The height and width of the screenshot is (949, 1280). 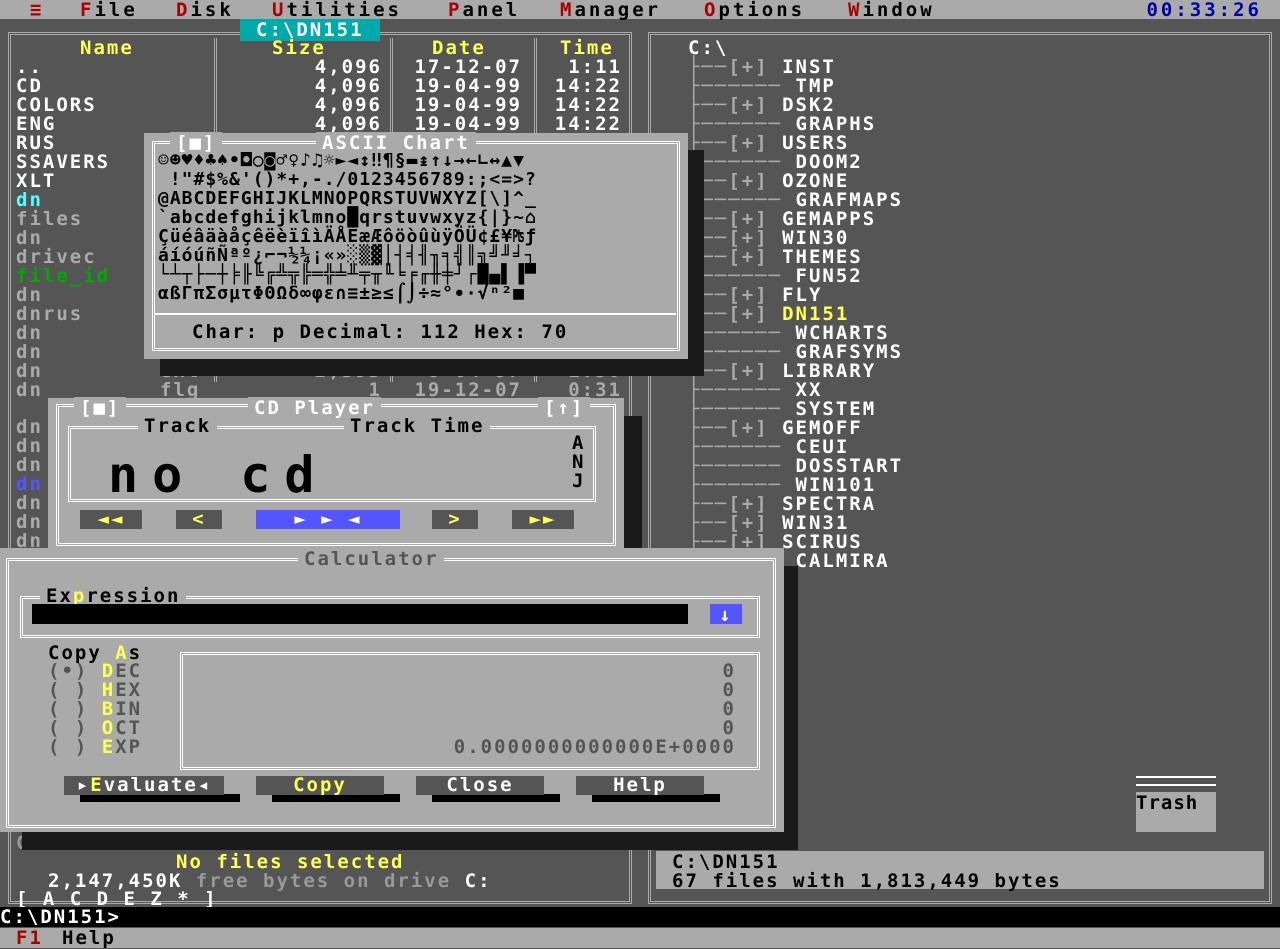 I want to click on cd-zoom-button: [↑], so click(x=564, y=408).